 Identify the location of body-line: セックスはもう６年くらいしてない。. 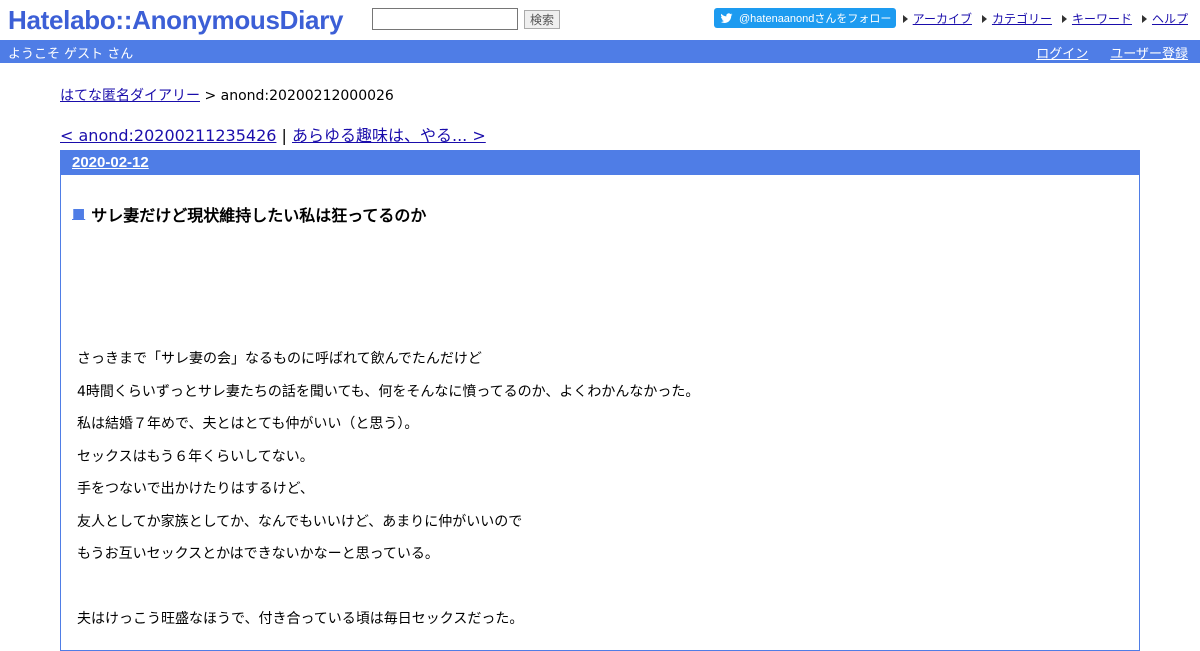
(195, 456).